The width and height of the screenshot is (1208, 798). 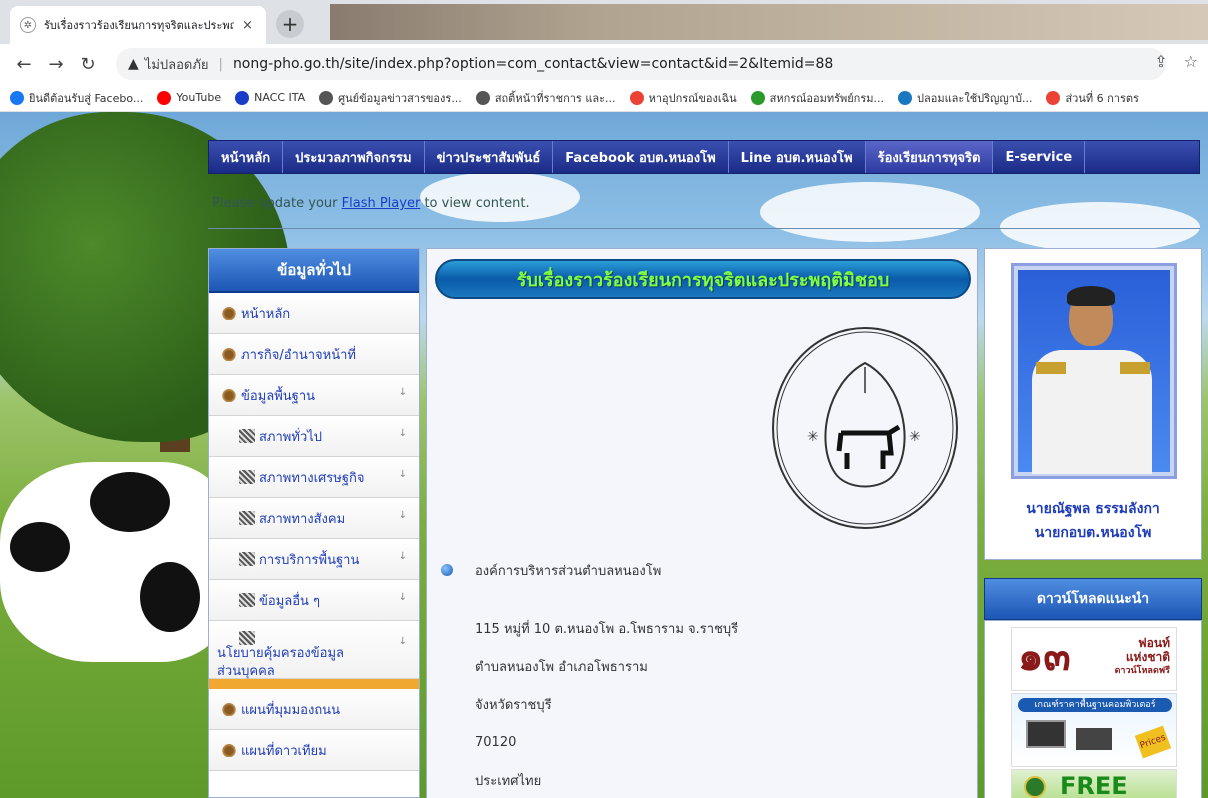 What do you see at coordinates (477, 203) in the screenshot?
I see `flash-notice-suffix: to view content.` at bounding box center [477, 203].